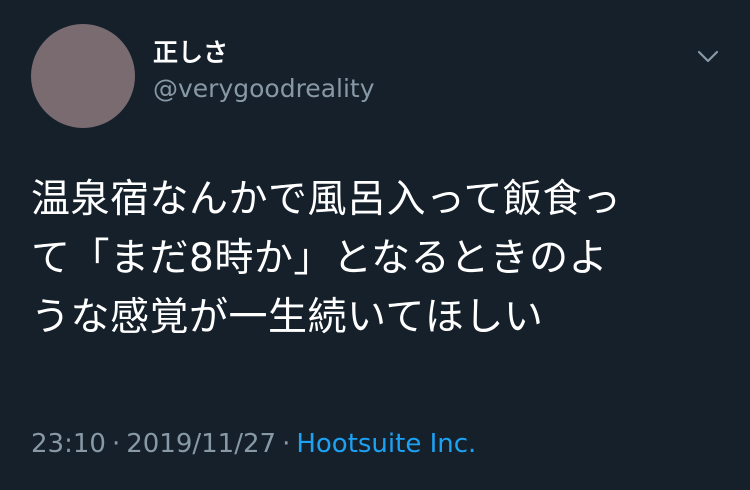 The image size is (750, 490). What do you see at coordinates (83, 76) in the screenshot?
I see `avatar` at bounding box center [83, 76].